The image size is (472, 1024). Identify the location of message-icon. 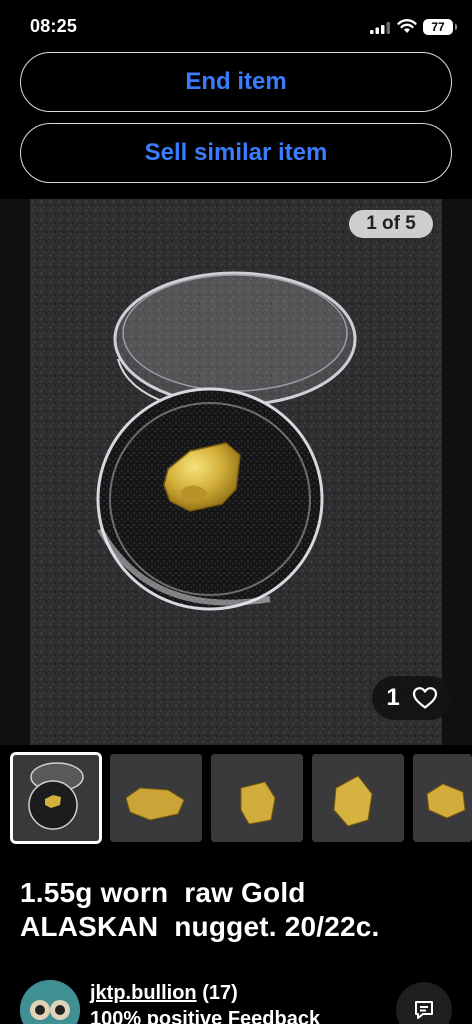
(424, 1010).